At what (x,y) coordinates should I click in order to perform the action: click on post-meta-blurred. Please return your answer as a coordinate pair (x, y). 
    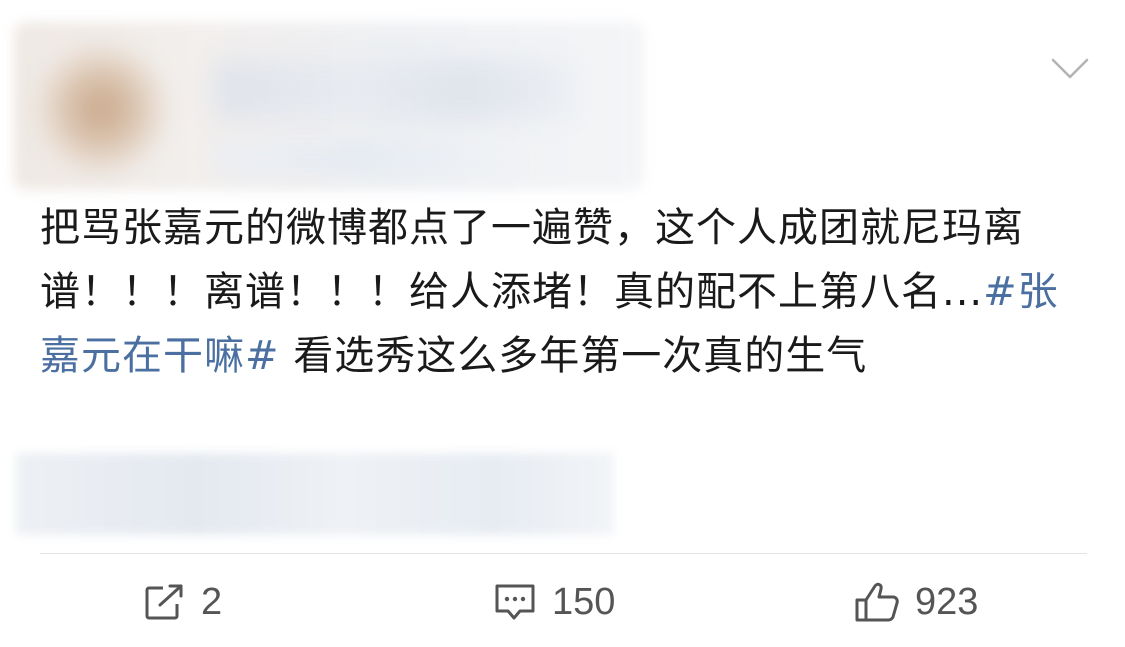
    Looking at the image, I should click on (364, 158).